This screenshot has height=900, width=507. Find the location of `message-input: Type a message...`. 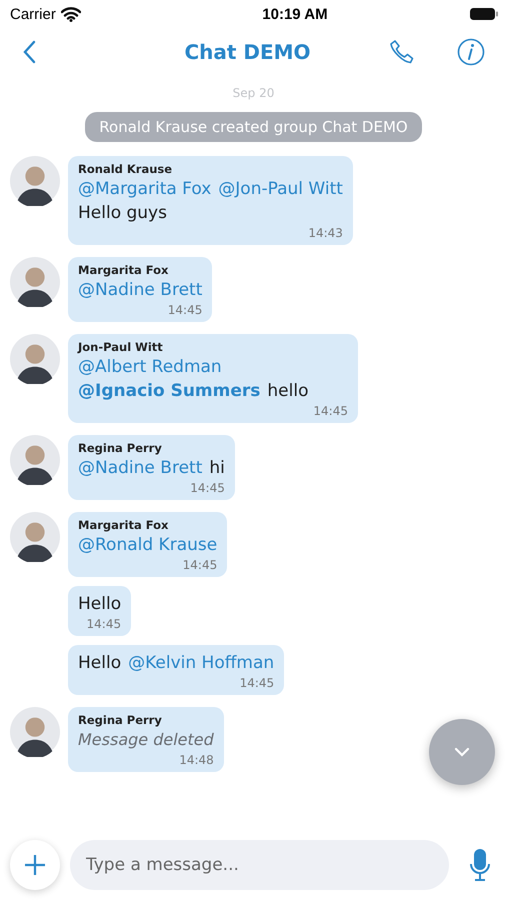

message-input: Type a message... is located at coordinates (259, 865).